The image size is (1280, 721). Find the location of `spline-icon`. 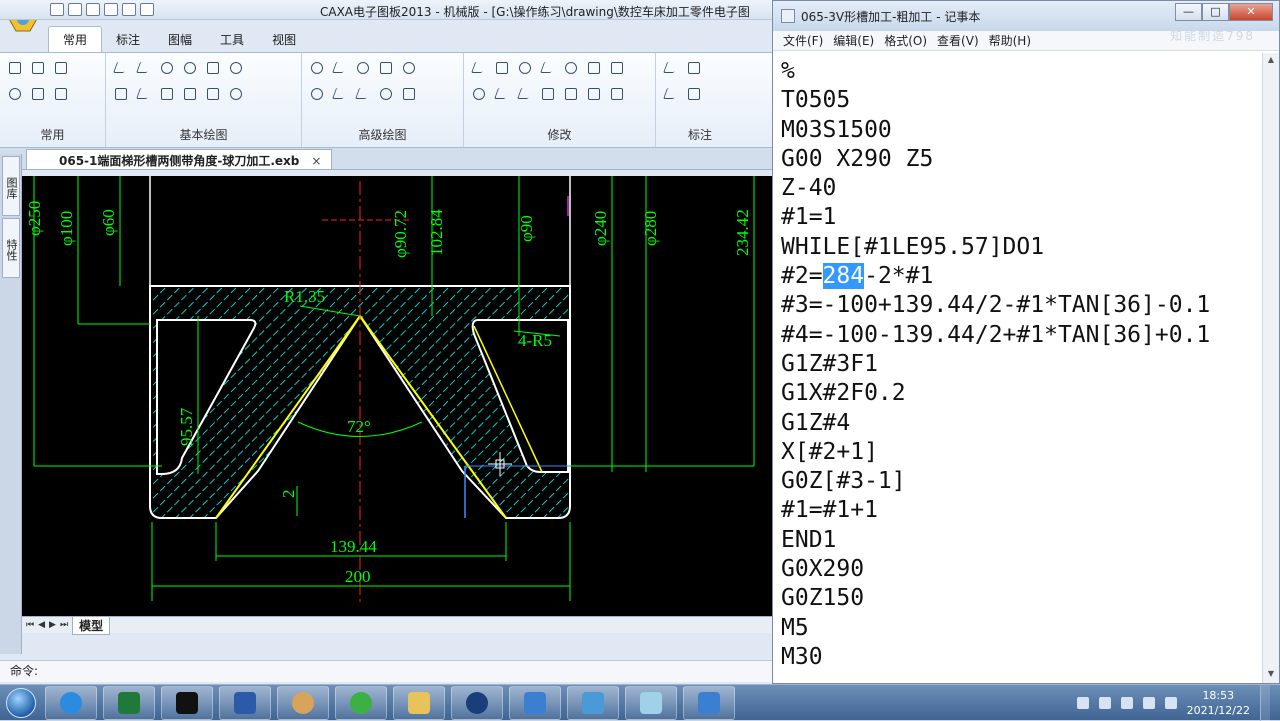

spline-icon is located at coordinates (236, 68).